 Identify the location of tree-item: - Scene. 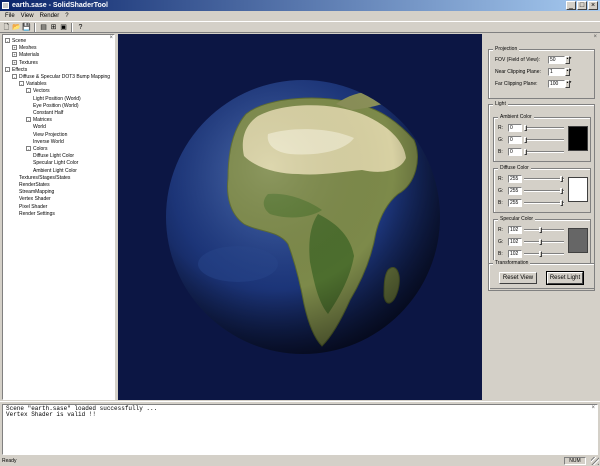
(15, 41).